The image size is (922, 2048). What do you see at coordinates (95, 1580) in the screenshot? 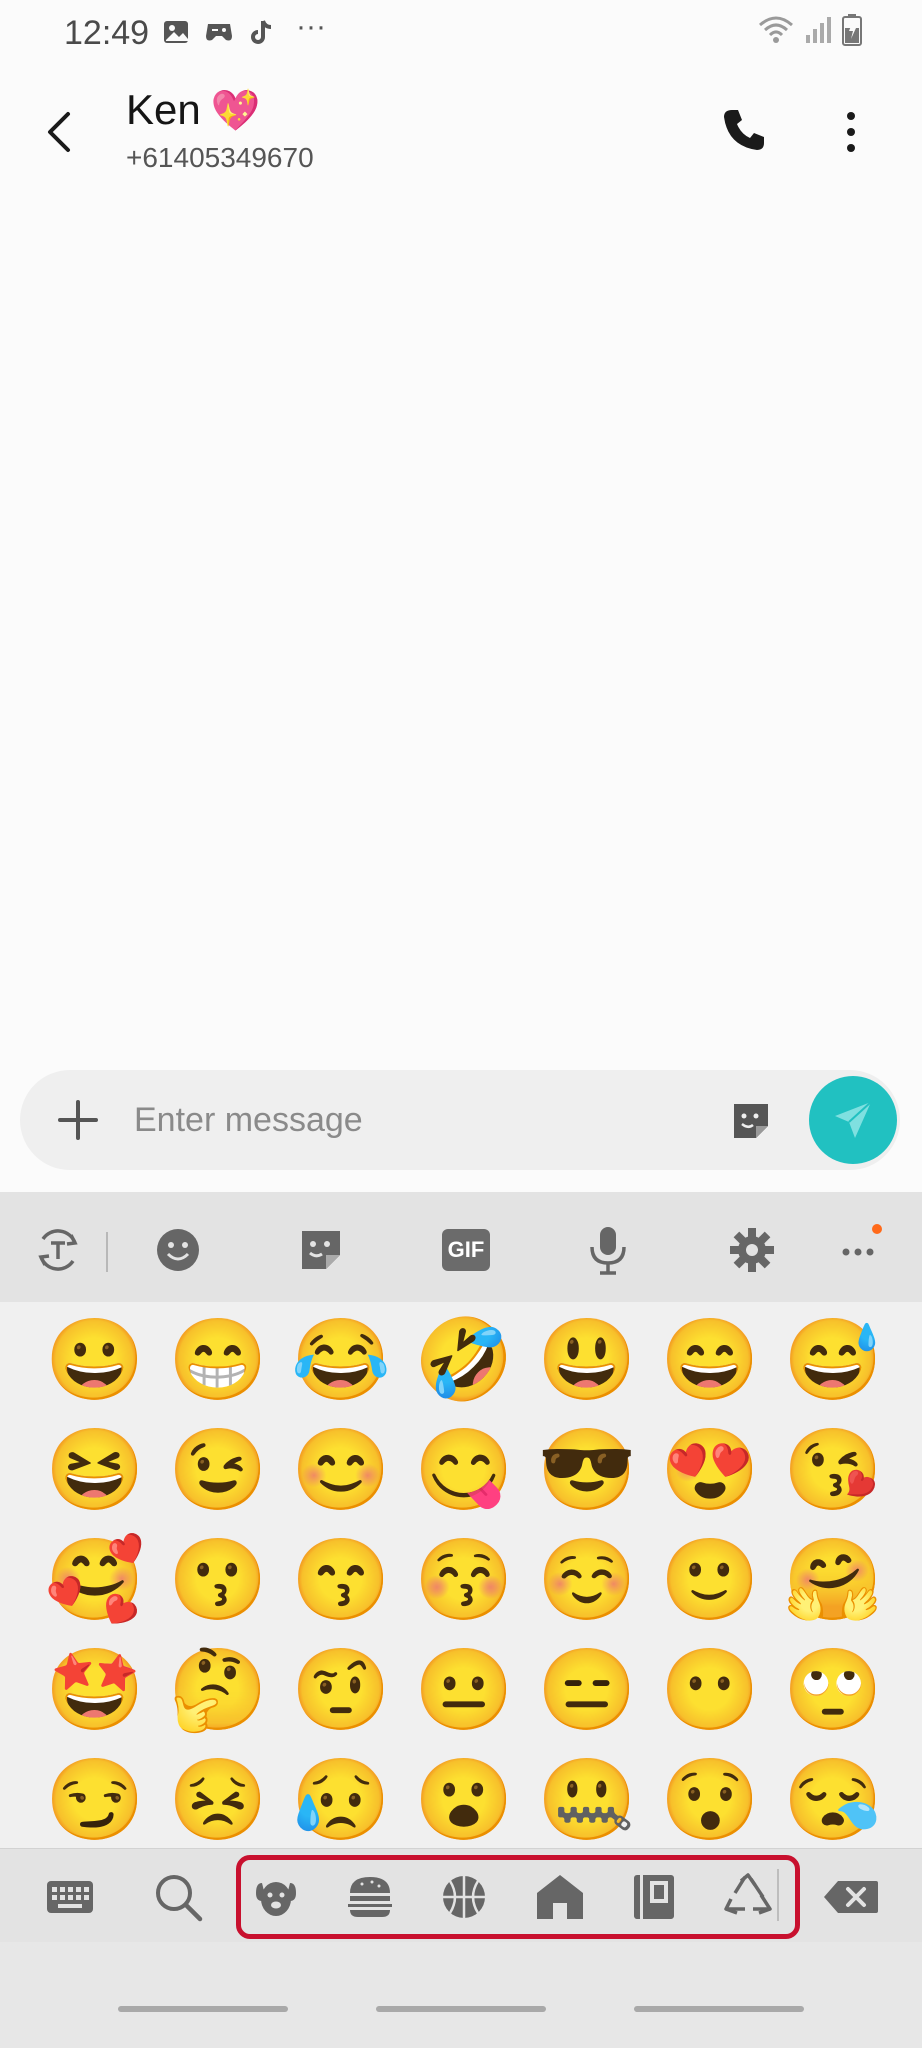
I see `emoji-key: 🥰` at bounding box center [95, 1580].